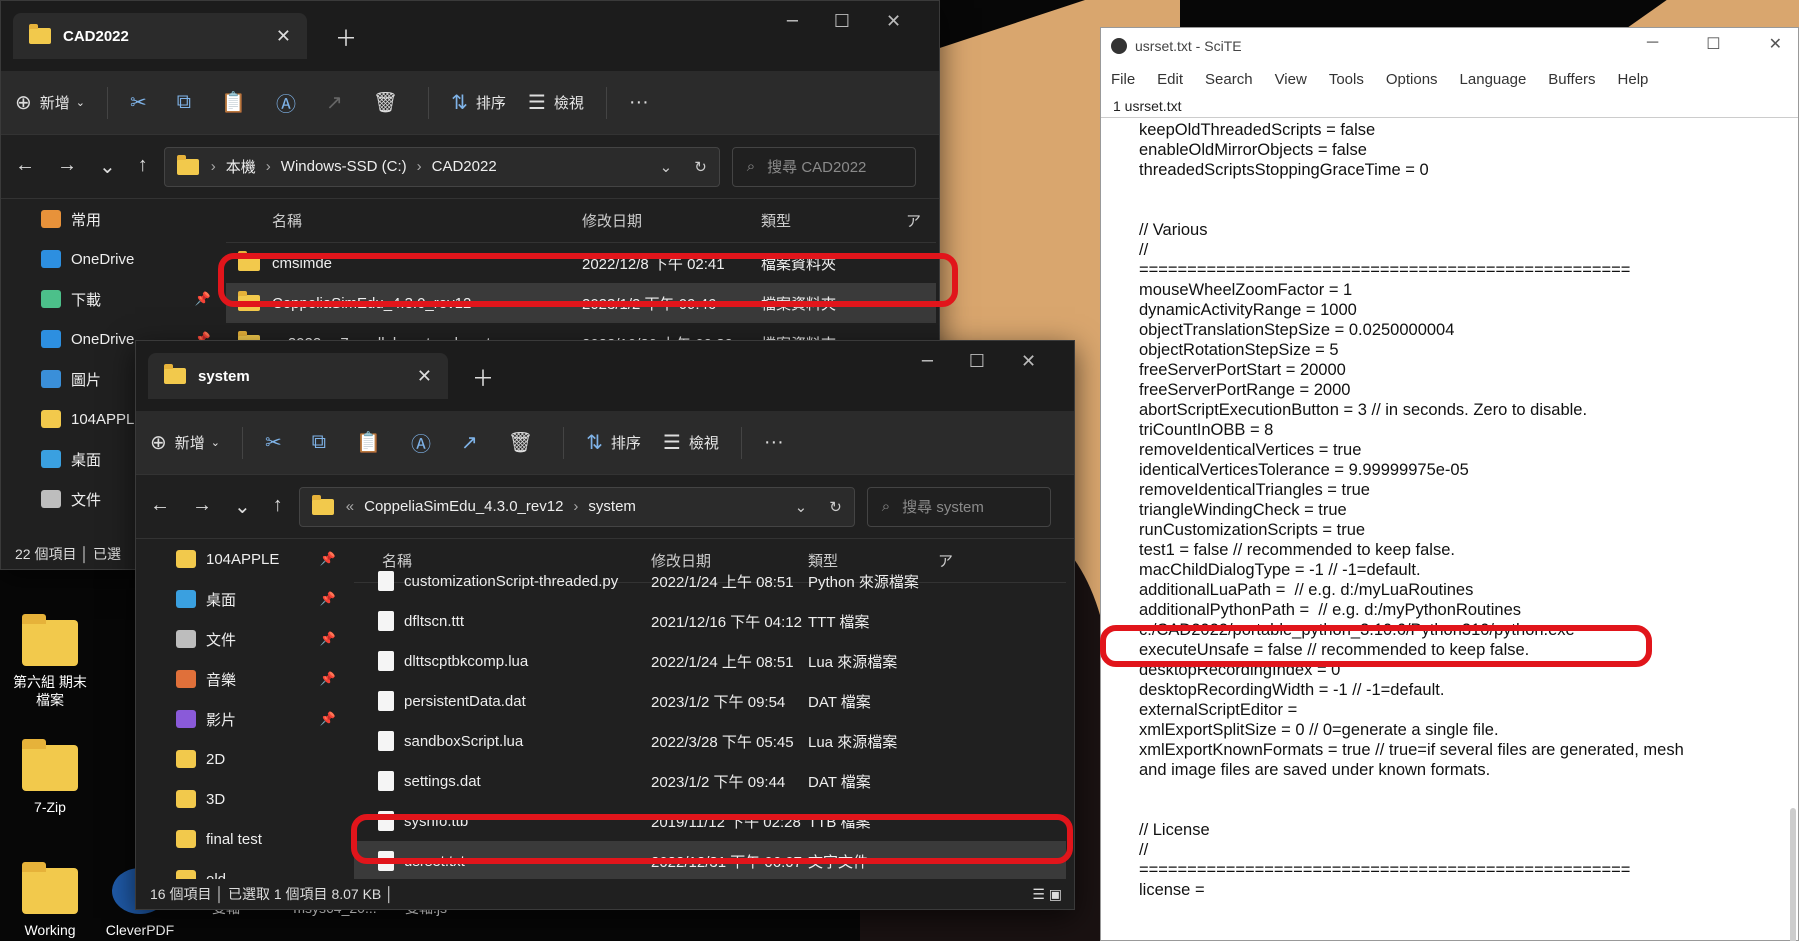  I want to click on vertical-scrollbar, so click(1793, 874).